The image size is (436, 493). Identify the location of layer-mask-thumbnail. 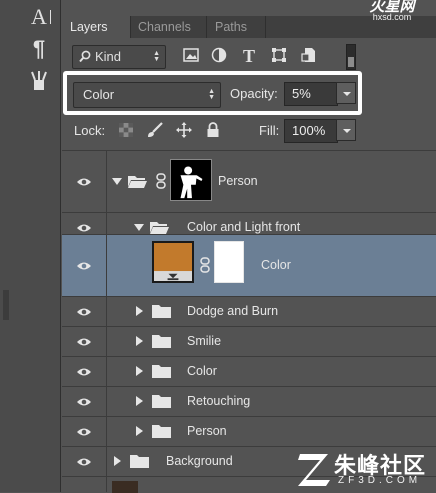
(229, 262).